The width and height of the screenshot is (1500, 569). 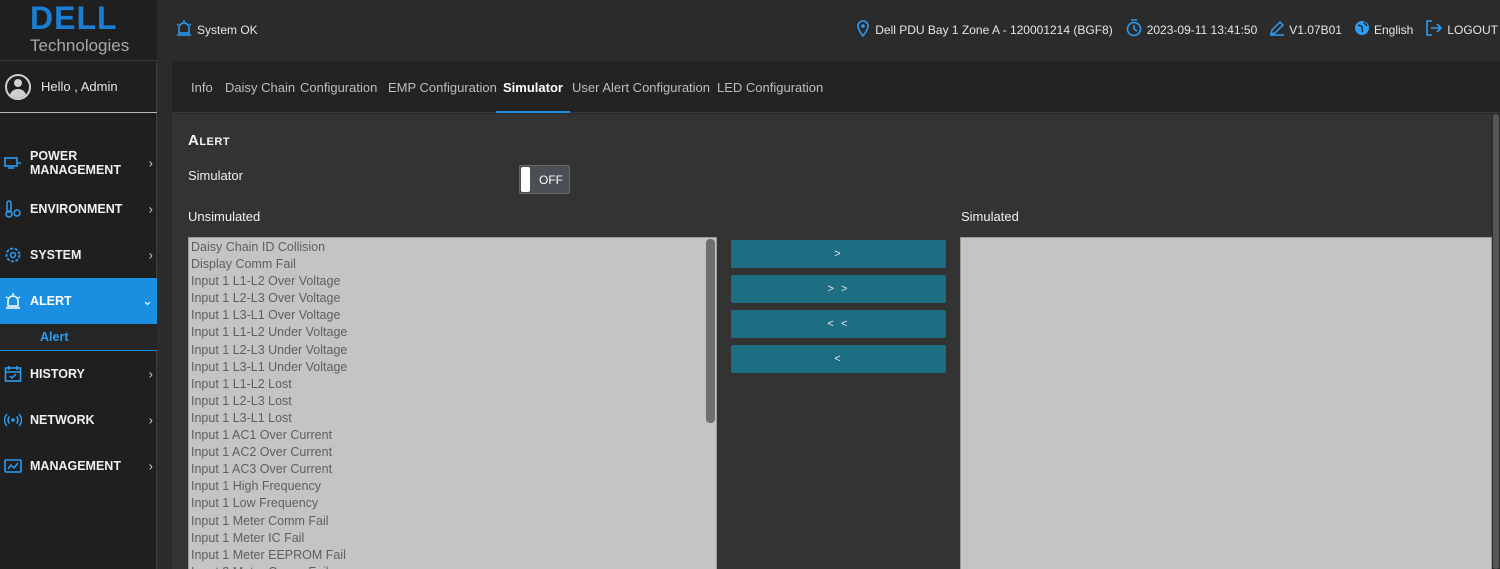 I want to click on list-item: Input 1 L2-L3 Lost, so click(x=452, y=401).